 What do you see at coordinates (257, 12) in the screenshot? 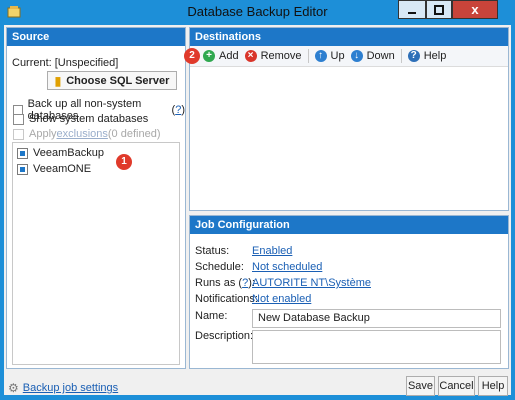
I see `title-bar: Database Backup Editor x` at bounding box center [257, 12].